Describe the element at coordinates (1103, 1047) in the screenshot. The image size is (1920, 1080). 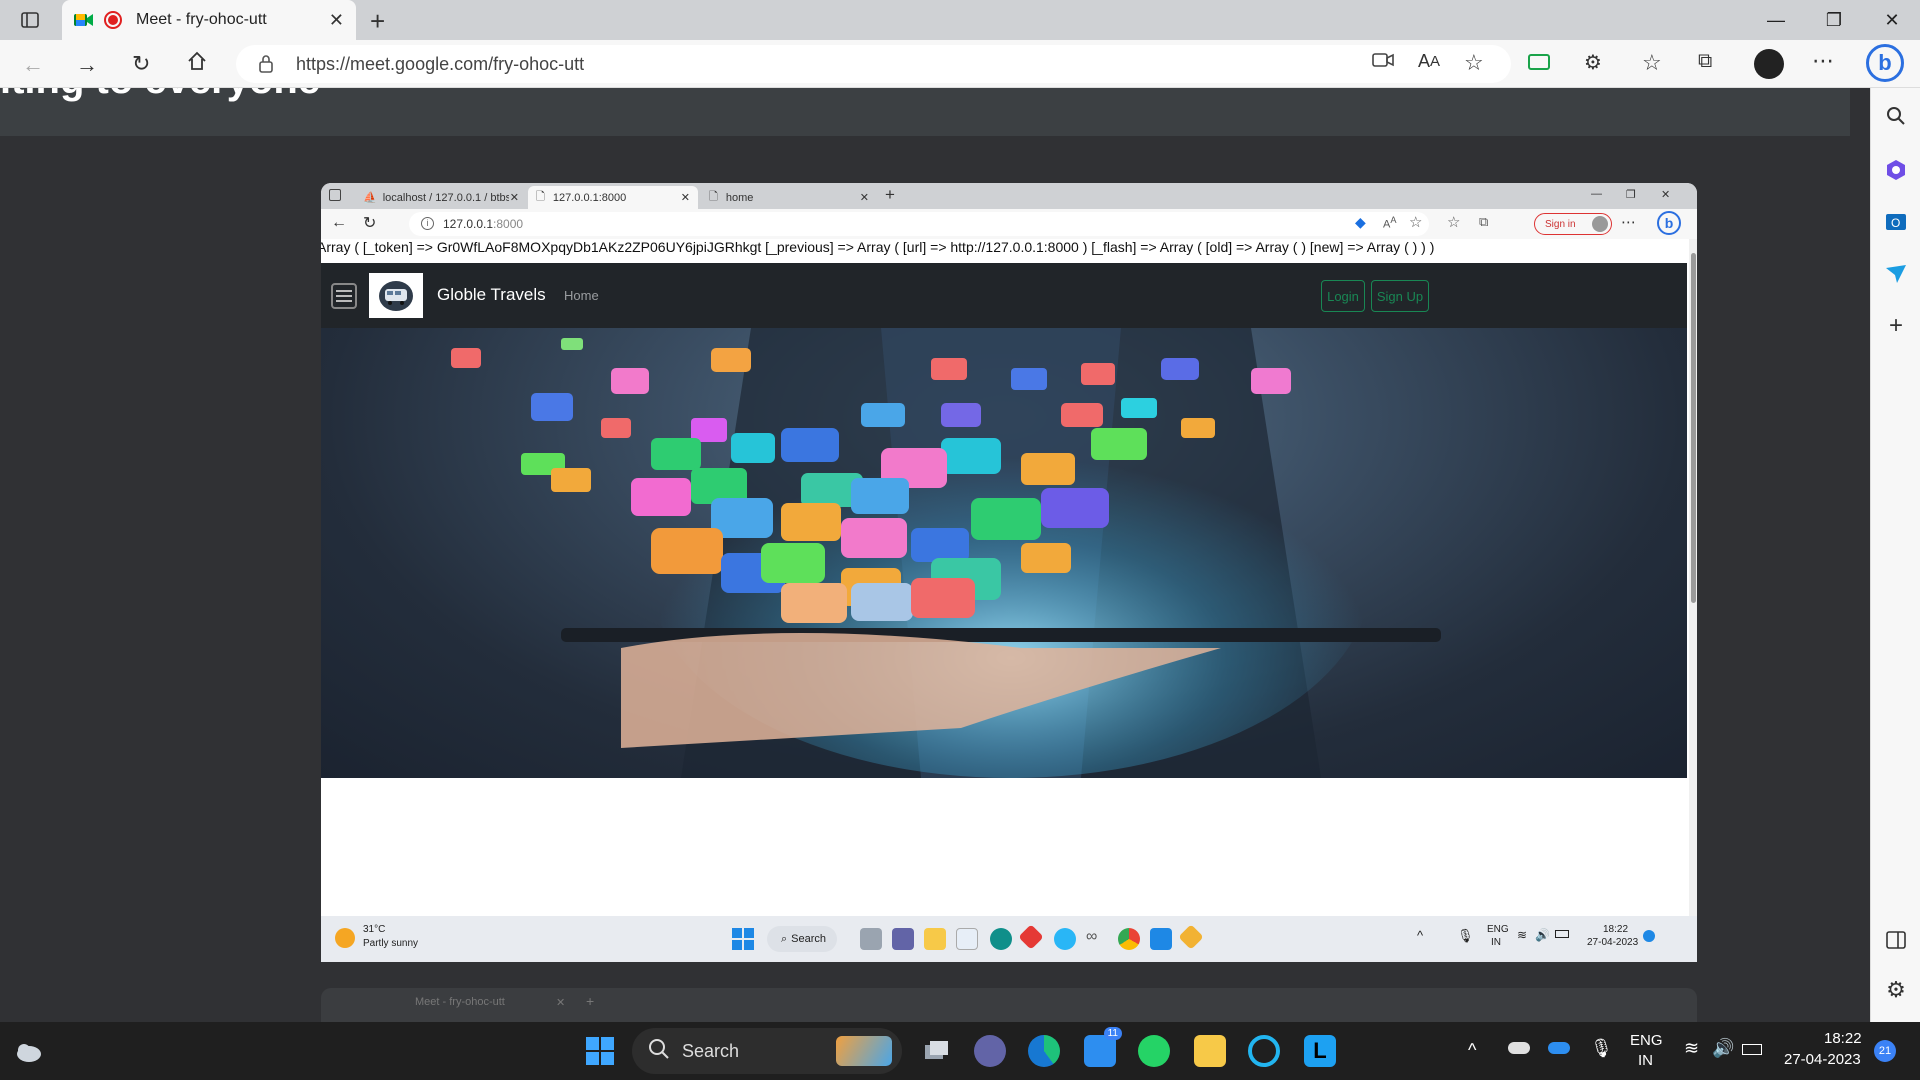
I see `mail-icon: 11` at that location.